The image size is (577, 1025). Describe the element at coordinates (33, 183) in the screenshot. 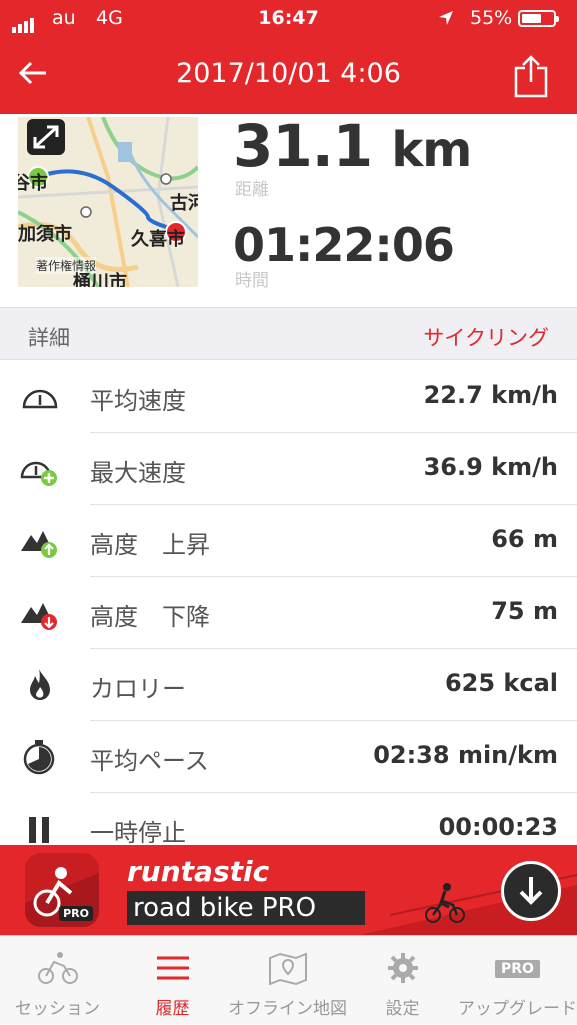

I see `map-label: 谷市` at that location.